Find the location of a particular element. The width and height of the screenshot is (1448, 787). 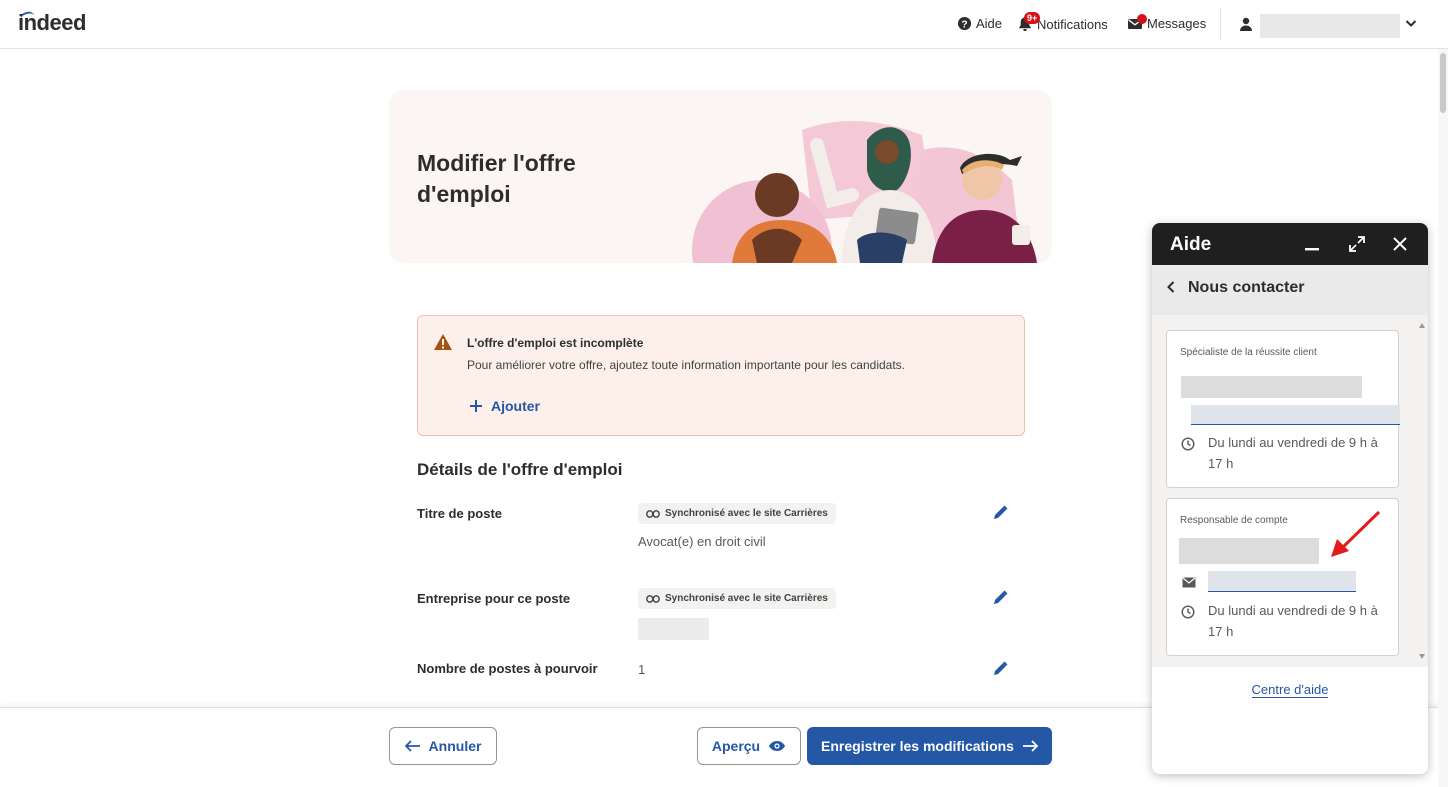

page-title-line2: d'emploi is located at coordinates (464, 194).